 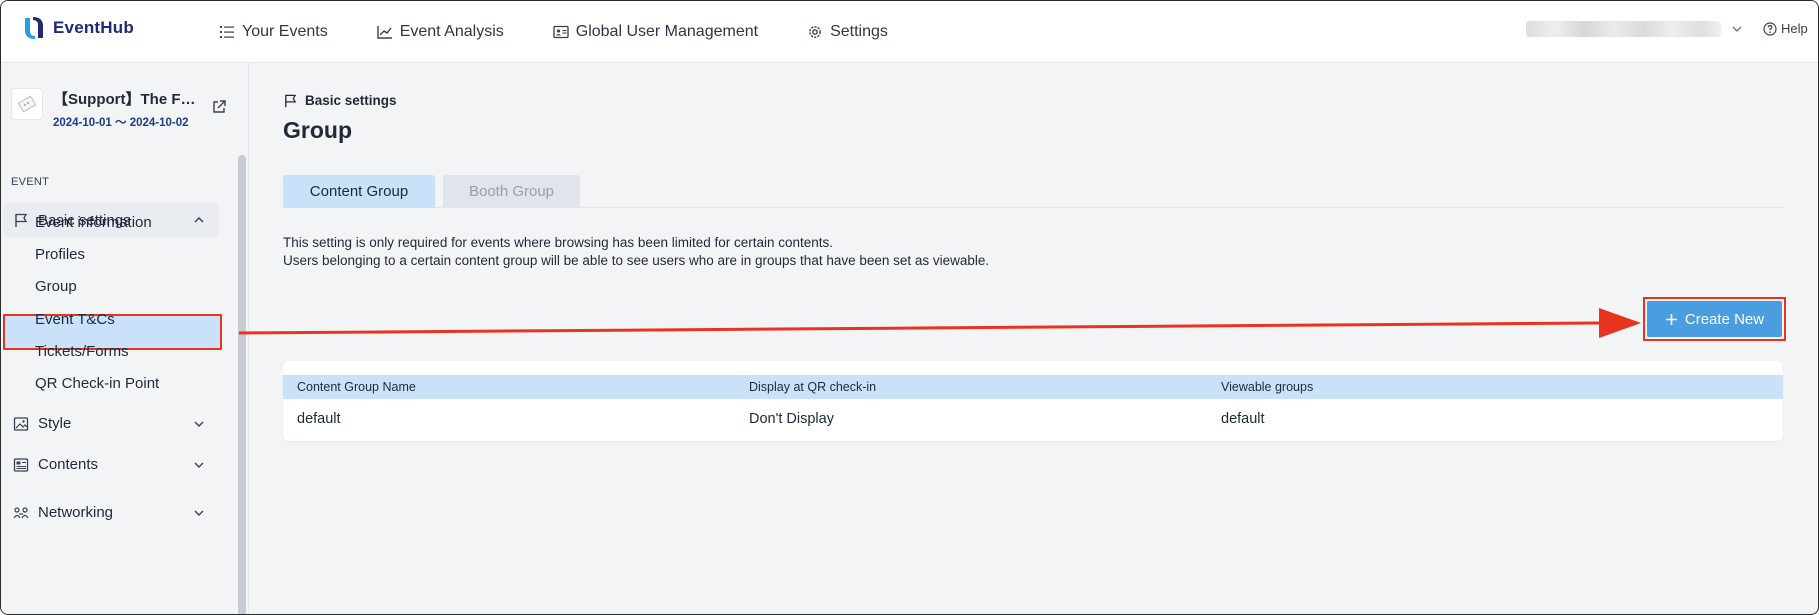 I want to click on create-new-label: Create New, so click(x=1724, y=319).